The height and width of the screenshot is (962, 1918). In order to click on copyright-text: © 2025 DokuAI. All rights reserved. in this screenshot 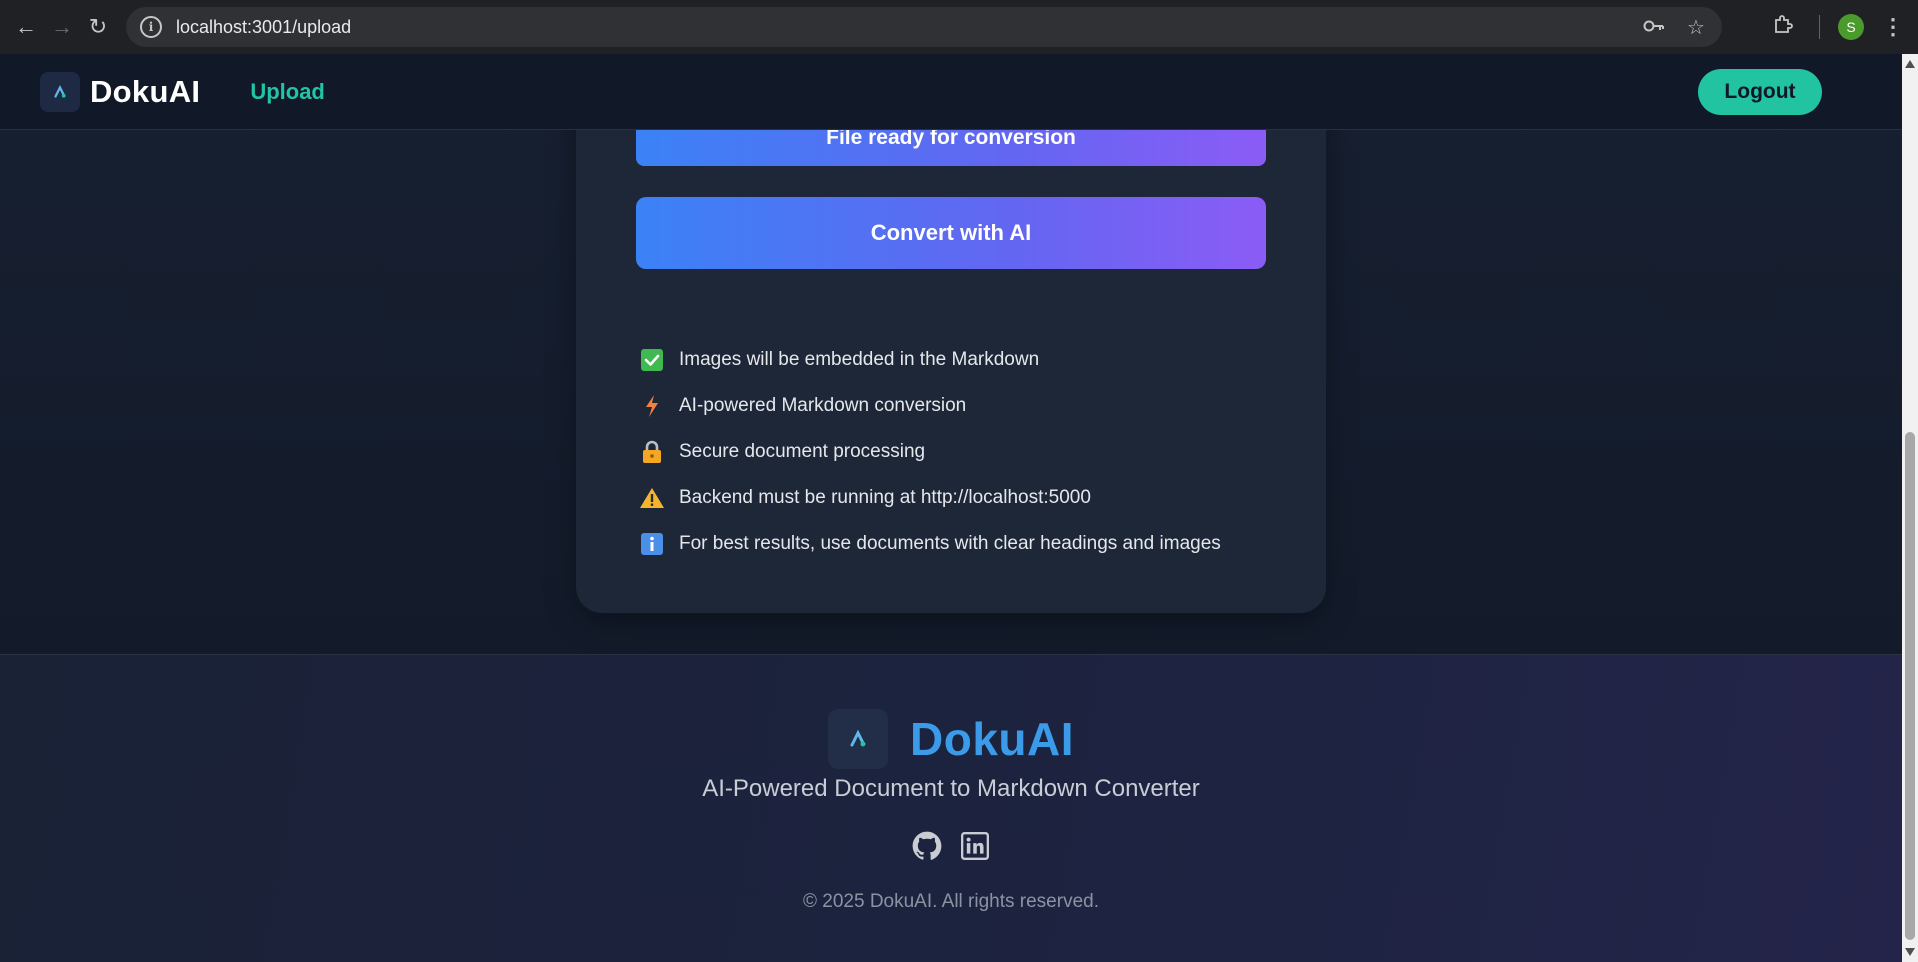, I will do `click(951, 901)`.